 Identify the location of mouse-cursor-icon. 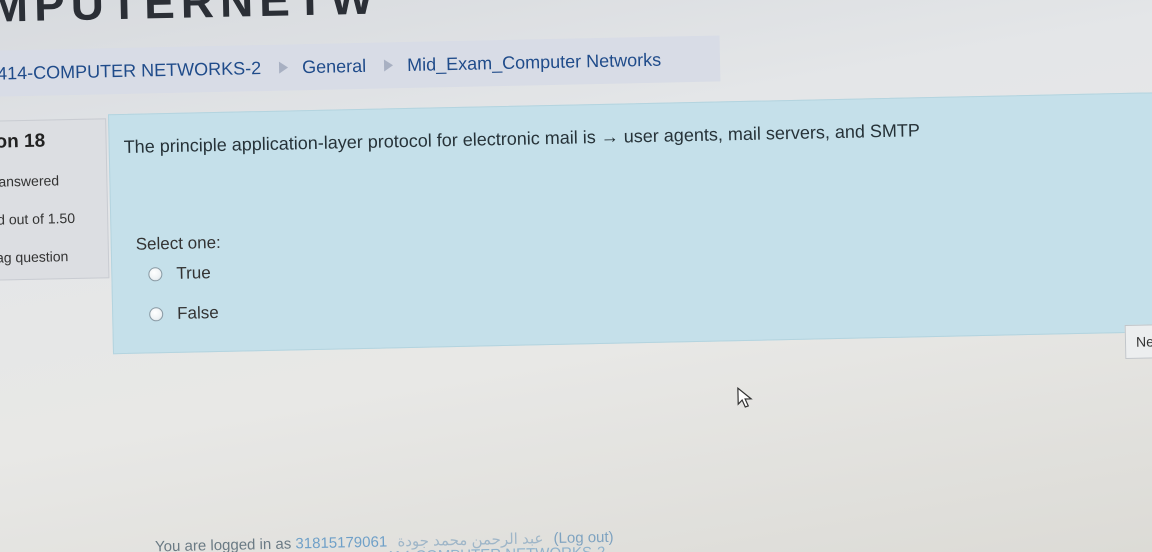
(745, 397).